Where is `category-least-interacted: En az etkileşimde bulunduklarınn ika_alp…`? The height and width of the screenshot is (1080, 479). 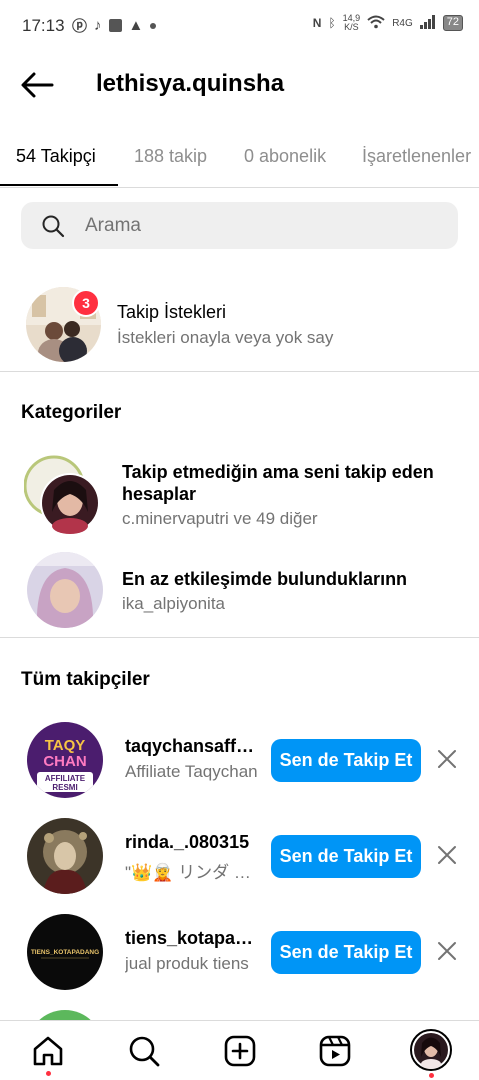 category-least-interacted: En az etkileşimde bulunduklarınn ika_alp… is located at coordinates (239, 590).